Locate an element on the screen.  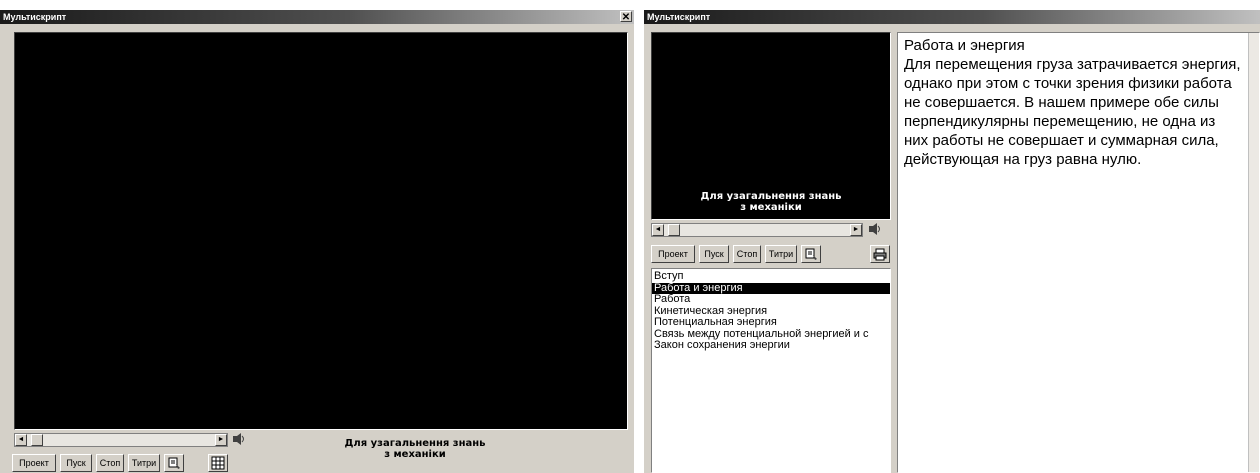
right-window-title: Мультискрипт is located at coordinates (679, 17).